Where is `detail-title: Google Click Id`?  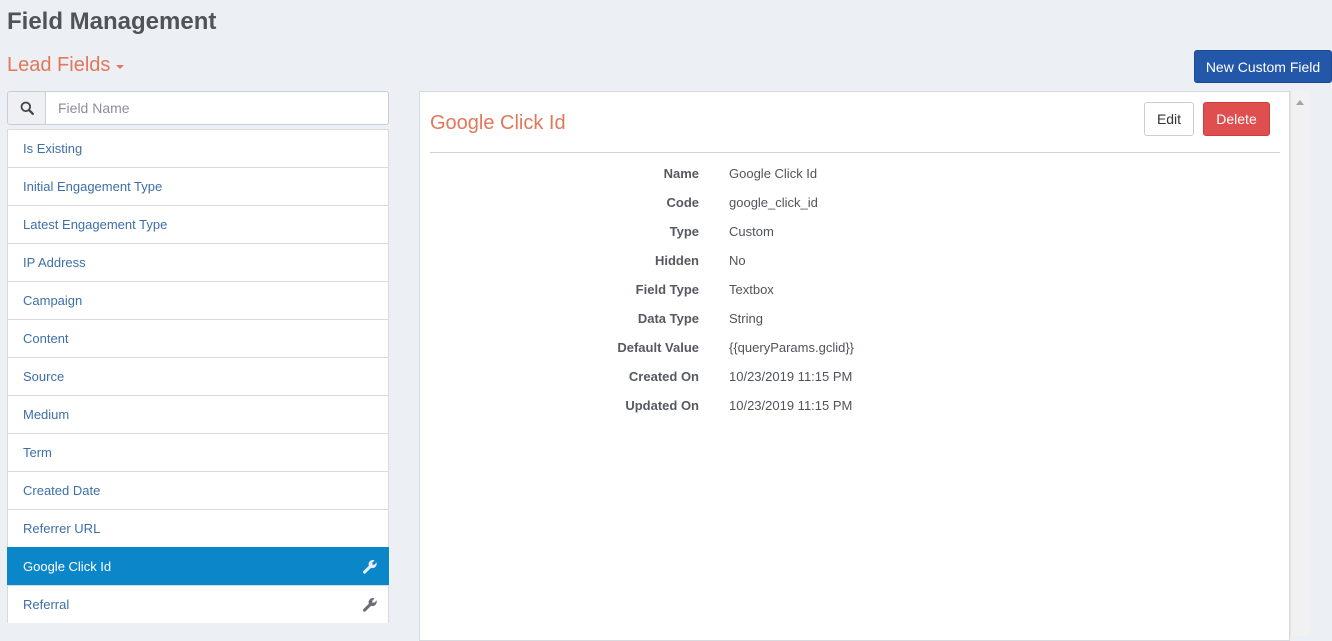
detail-title: Google Click Id is located at coordinates (498, 123).